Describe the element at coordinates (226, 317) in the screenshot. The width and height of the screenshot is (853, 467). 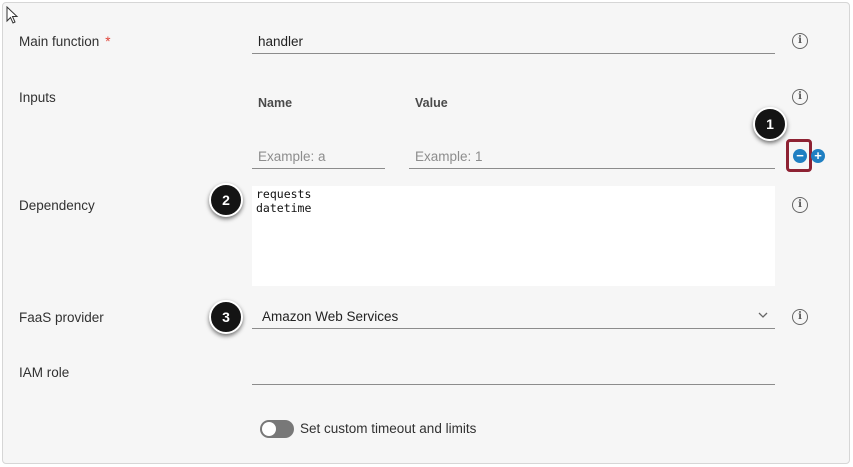
I see `callout-3: 3` at that location.